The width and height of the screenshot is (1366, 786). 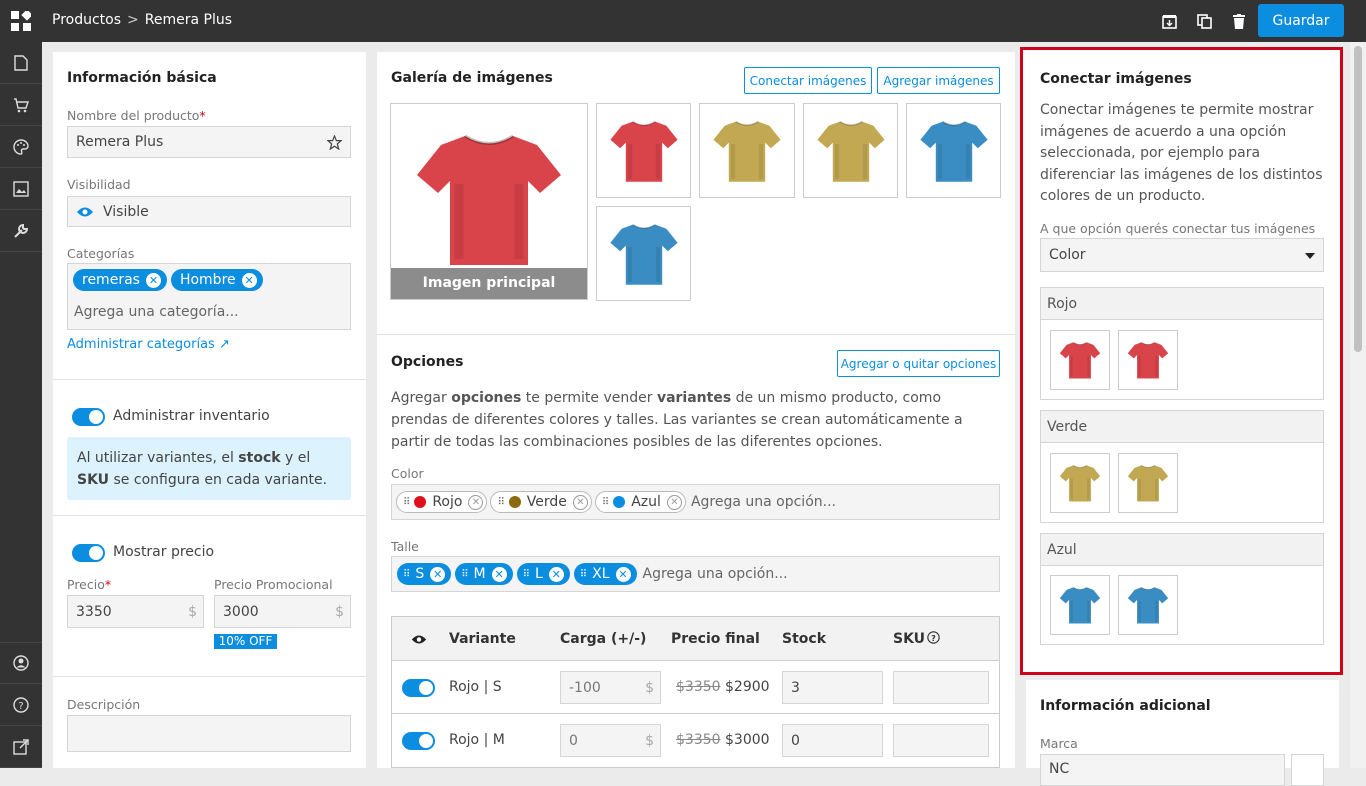 What do you see at coordinates (1169, 21) in the screenshot?
I see `archive-icon` at bounding box center [1169, 21].